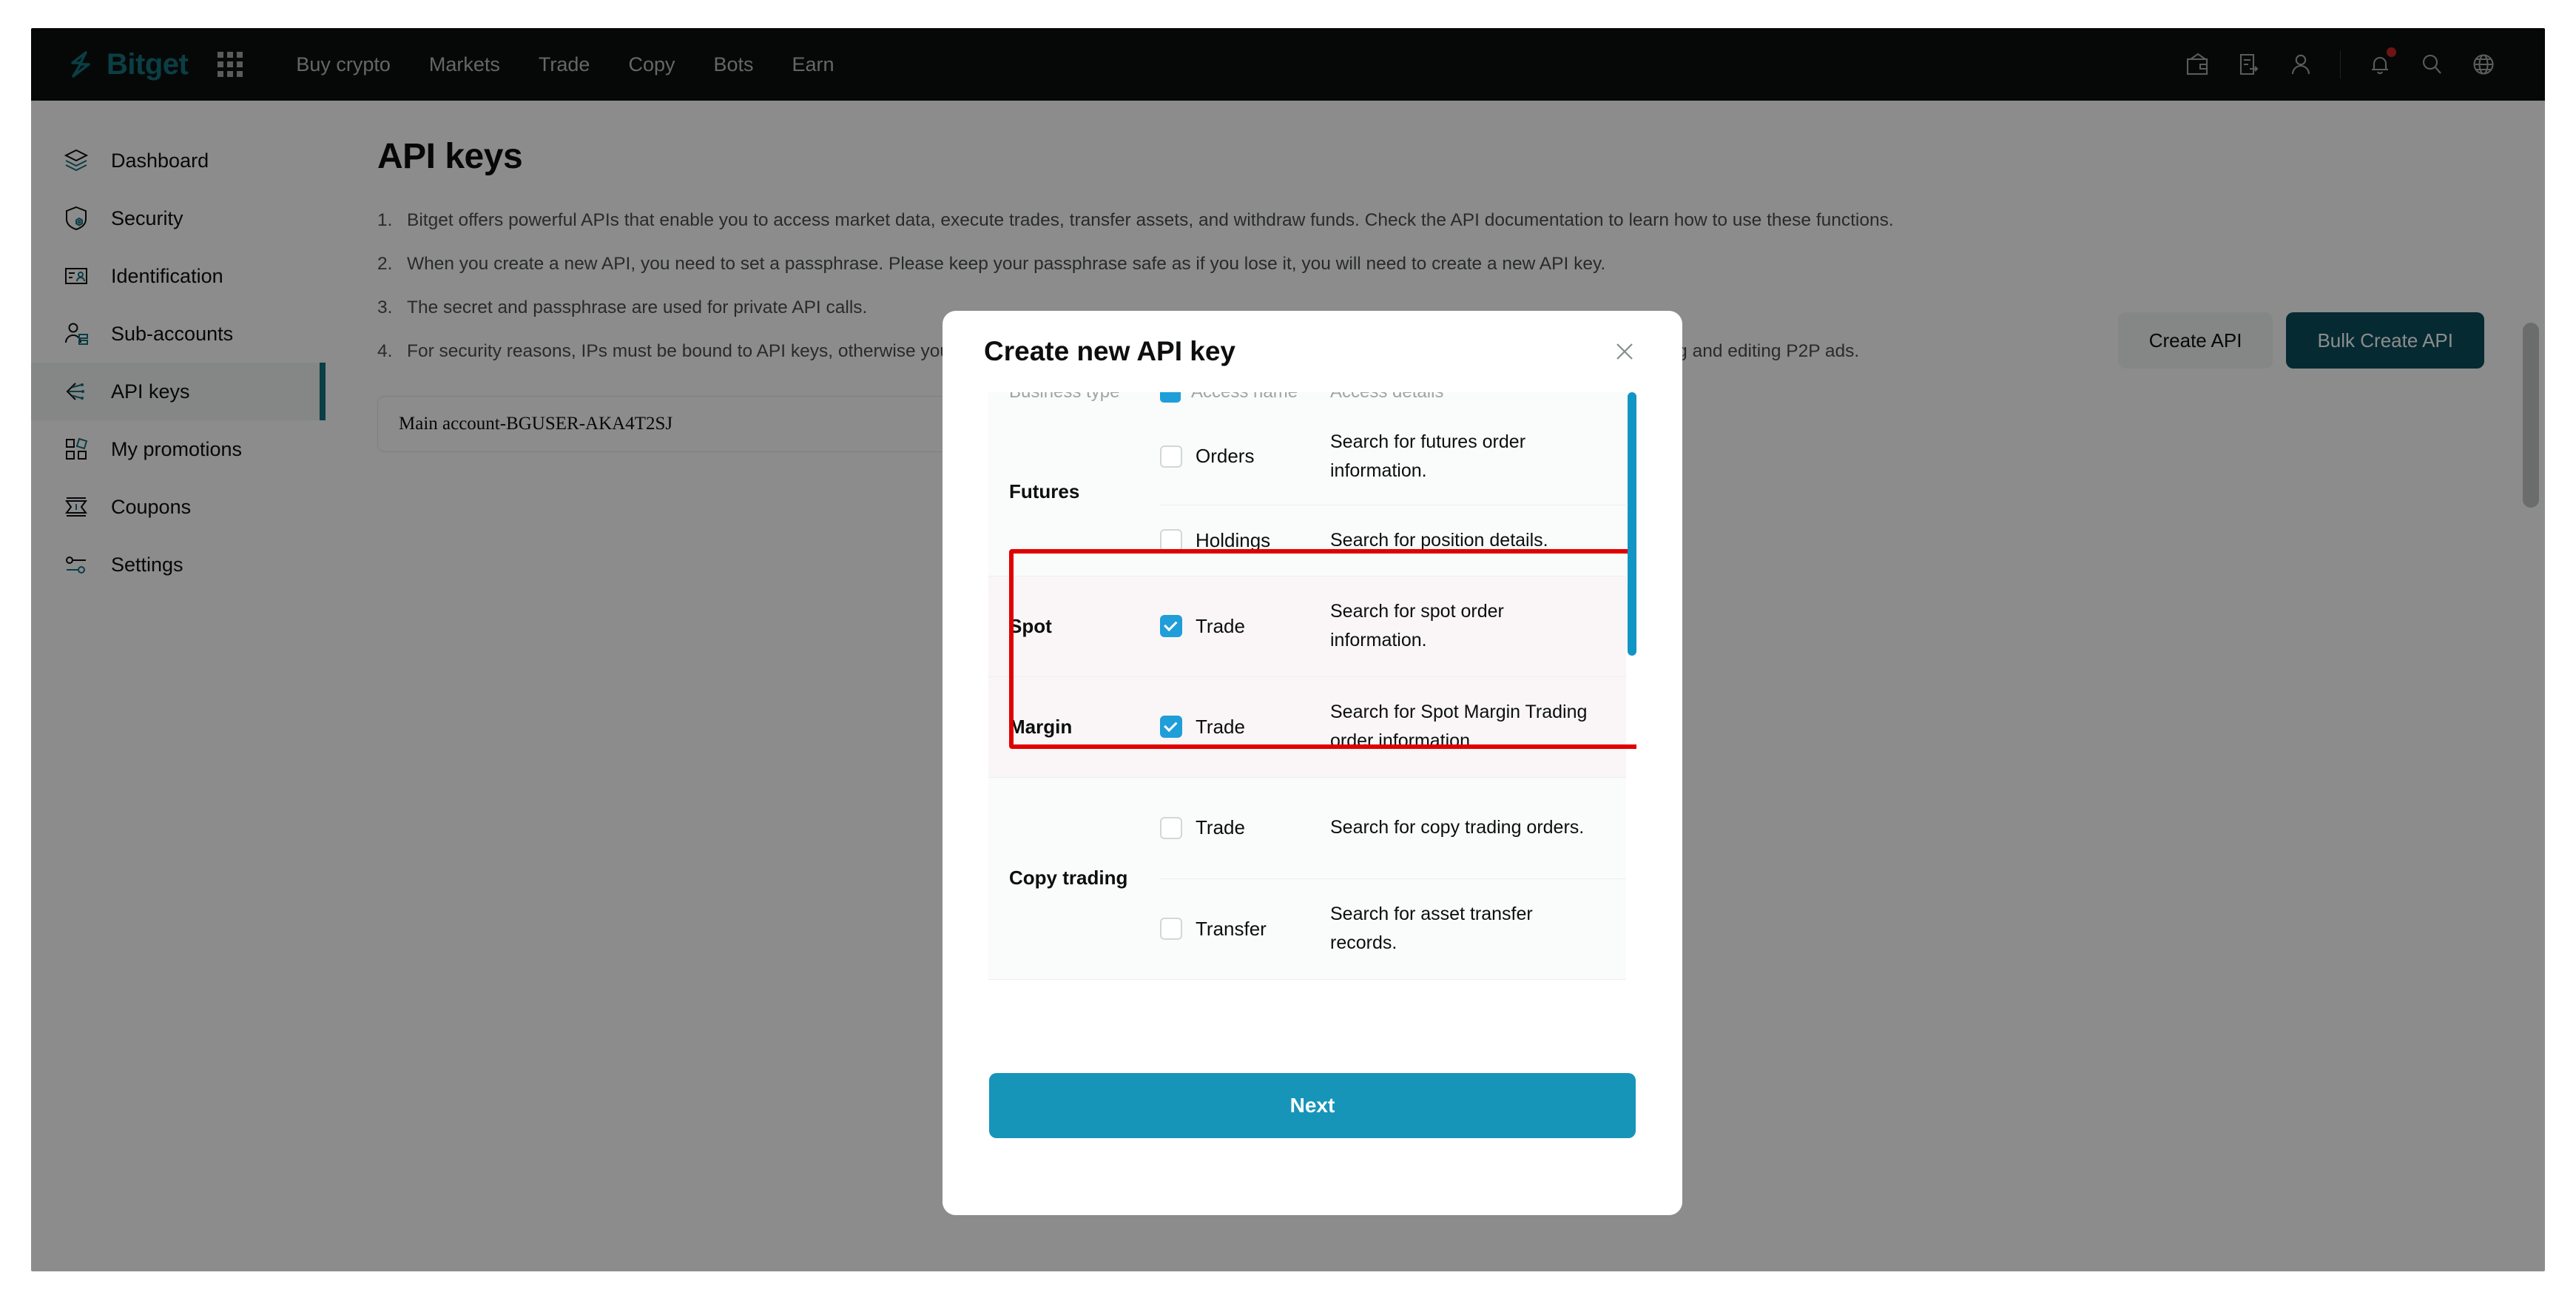 The image size is (2576, 1298). Describe the element at coordinates (1428, 456) in the screenshot. I see `entry-detail: Search for futures order information.` at that location.